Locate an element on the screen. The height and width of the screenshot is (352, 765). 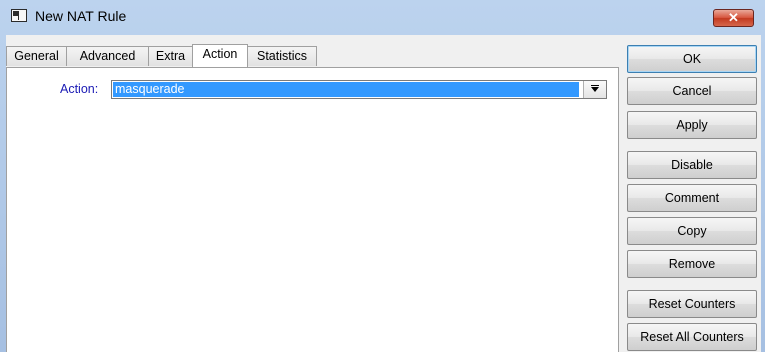
title-bar: New NAT Rule ✕ is located at coordinates (382, 16).